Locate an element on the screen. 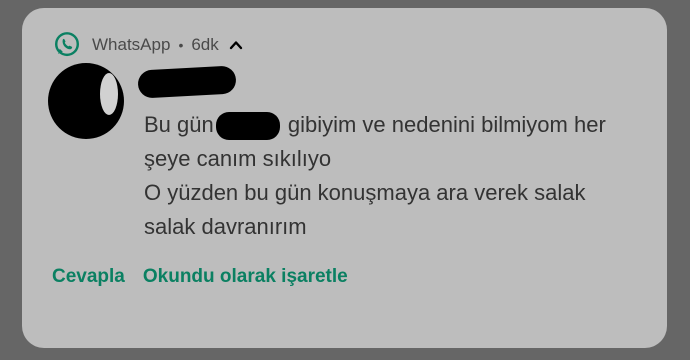 The image size is (690, 360). notification-actions: Cevapla Okundu olarak işaretle is located at coordinates (200, 277).